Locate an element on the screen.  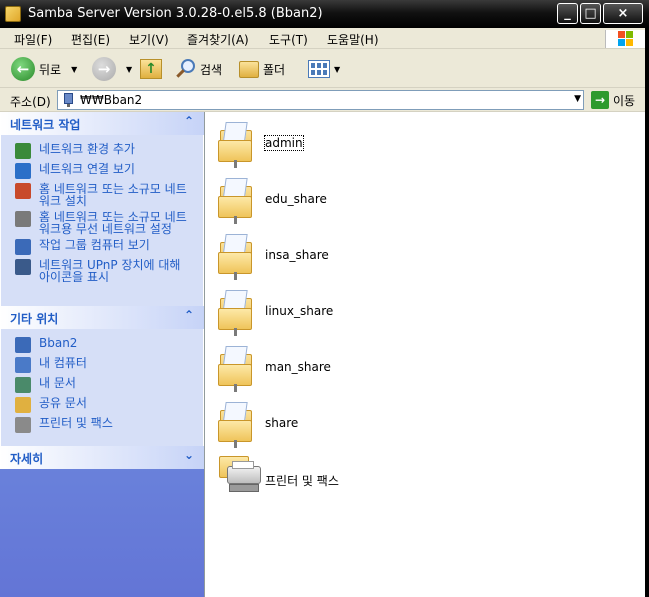
file-item-label: edu_share is located at coordinates (296, 199).